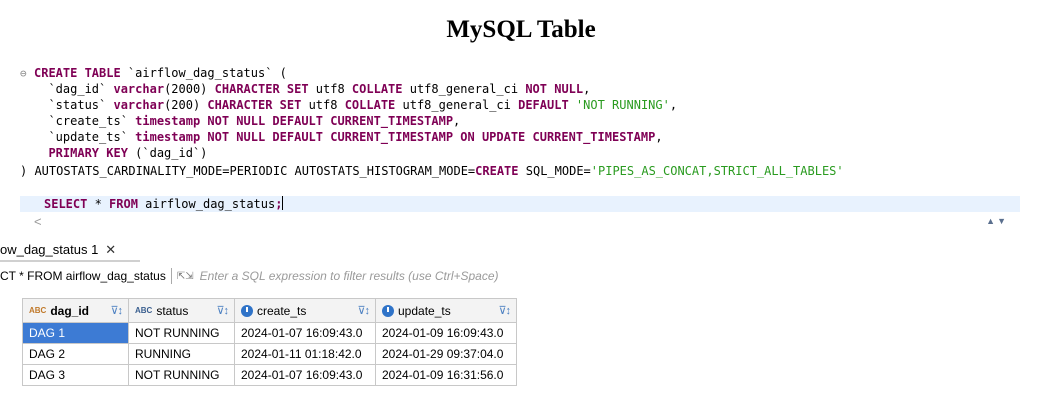 The height and width of the screenshot is (415, 1042). Describe the element at coordinates (206, 204) in the screenshot. I see `code-token: airflow_dag_status` at that location.